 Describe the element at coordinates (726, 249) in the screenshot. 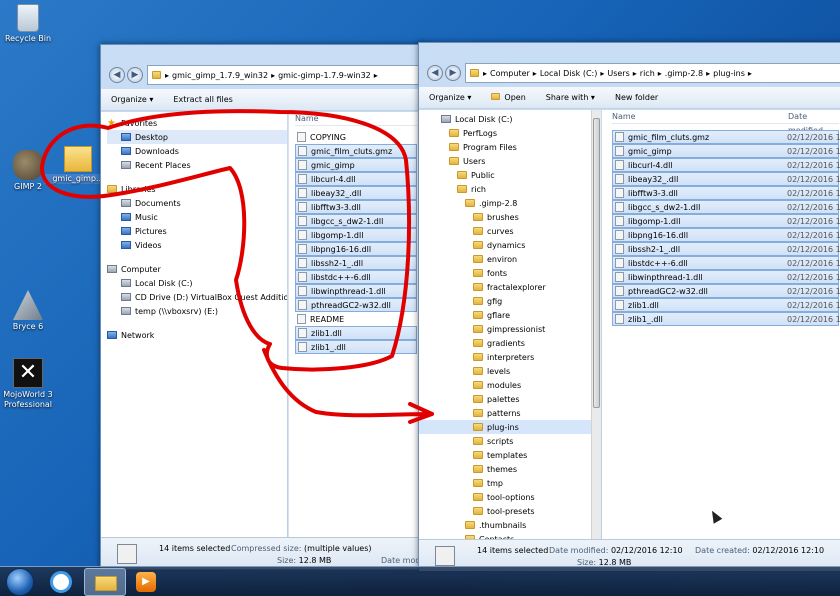

I see `file-row: libssh2-1_.dll 02/12/2016 1` at that location.